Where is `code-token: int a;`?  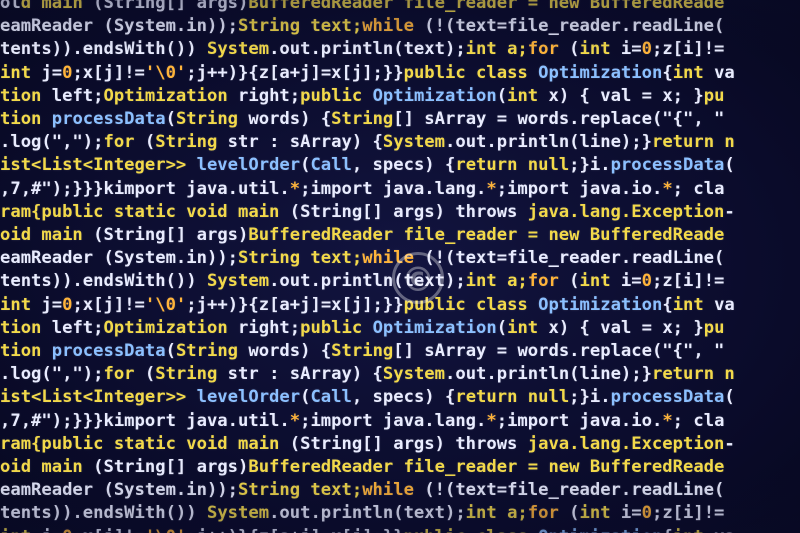
code-token: int a; is located at coordinates (496, 49).